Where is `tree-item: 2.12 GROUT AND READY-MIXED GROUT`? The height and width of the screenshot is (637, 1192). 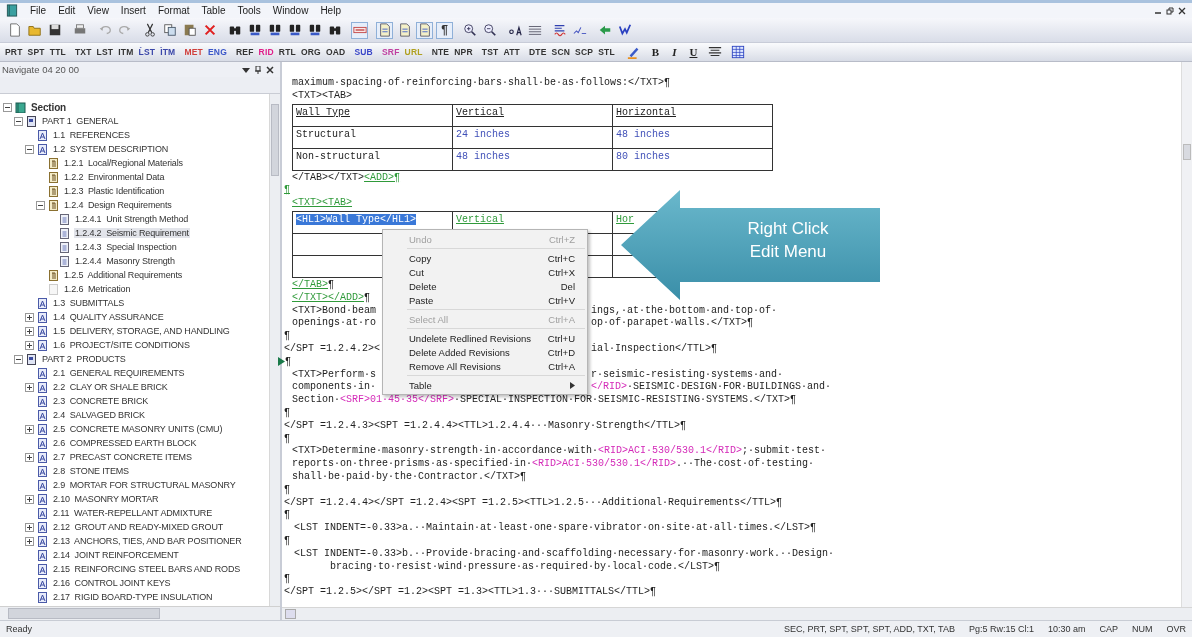
tree-item: 2.12 GROUT AND READY-MIXED GROUT is located at coordinates (147, 527).